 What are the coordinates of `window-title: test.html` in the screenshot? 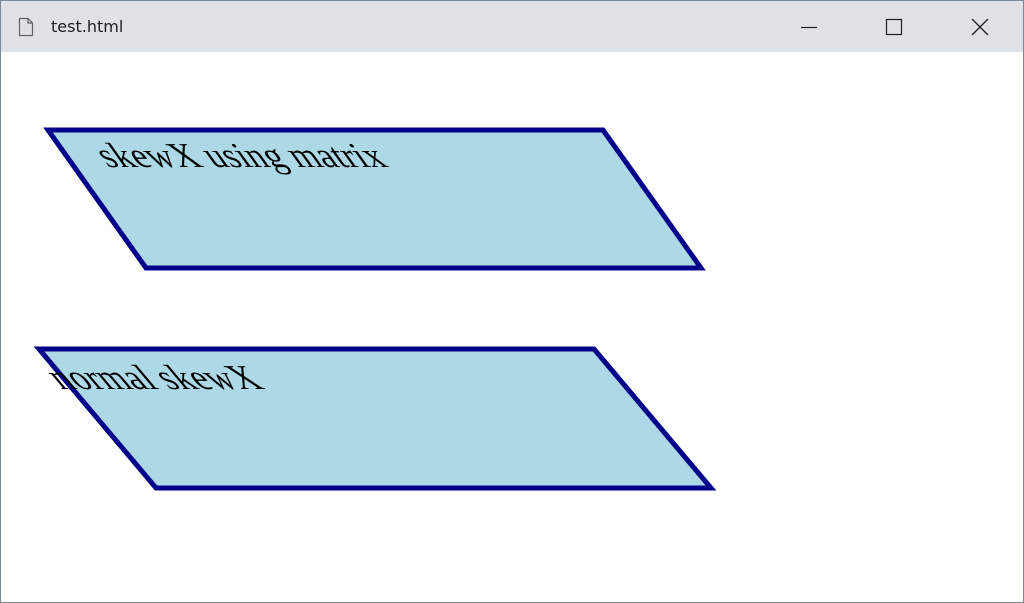 It's located at (87, 26).